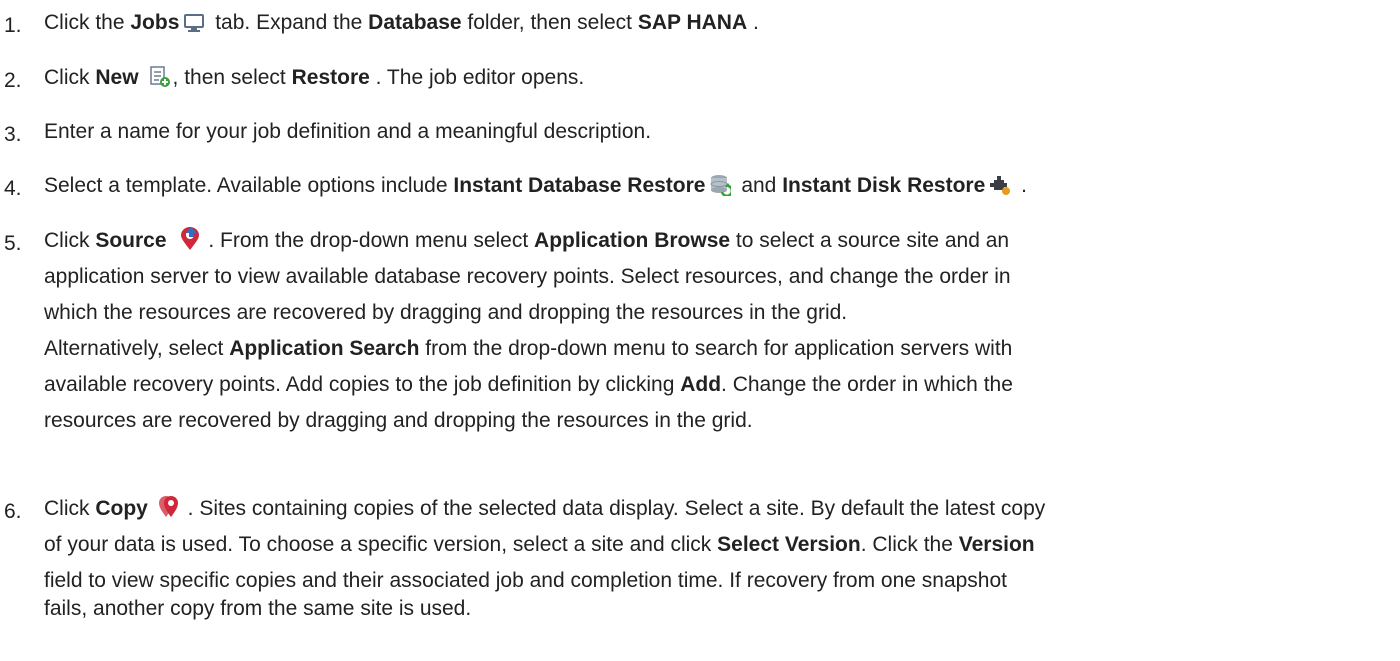  What do you see at coordinates (13, 25) in the screenshot?
I see `step-number: 1.` at bounding box center [13, 25].